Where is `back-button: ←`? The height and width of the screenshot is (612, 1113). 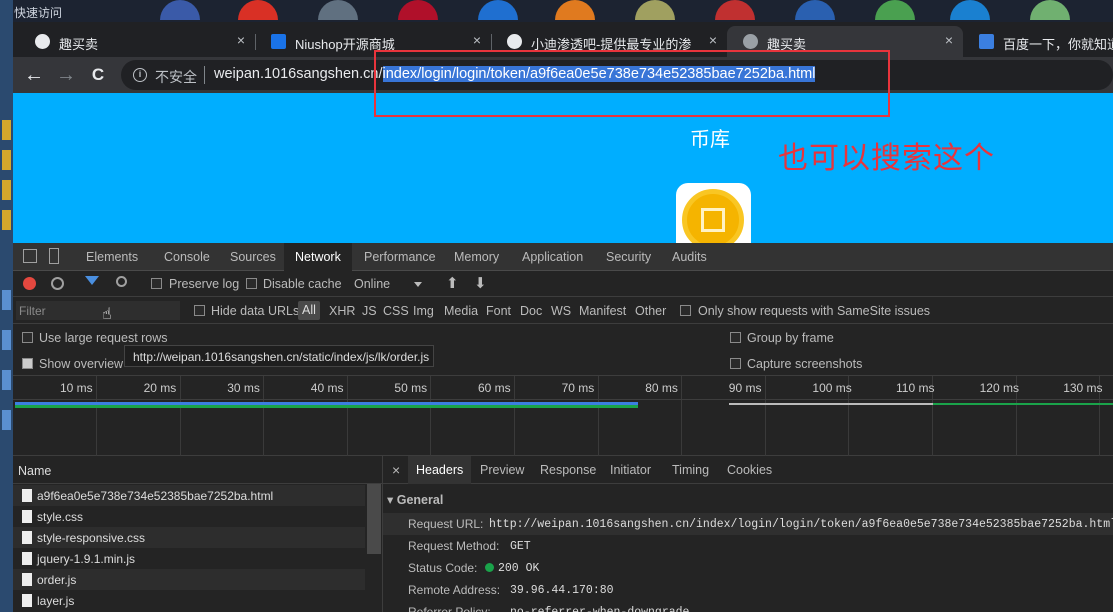 back-button: ← is located at coordinates (34, 75).